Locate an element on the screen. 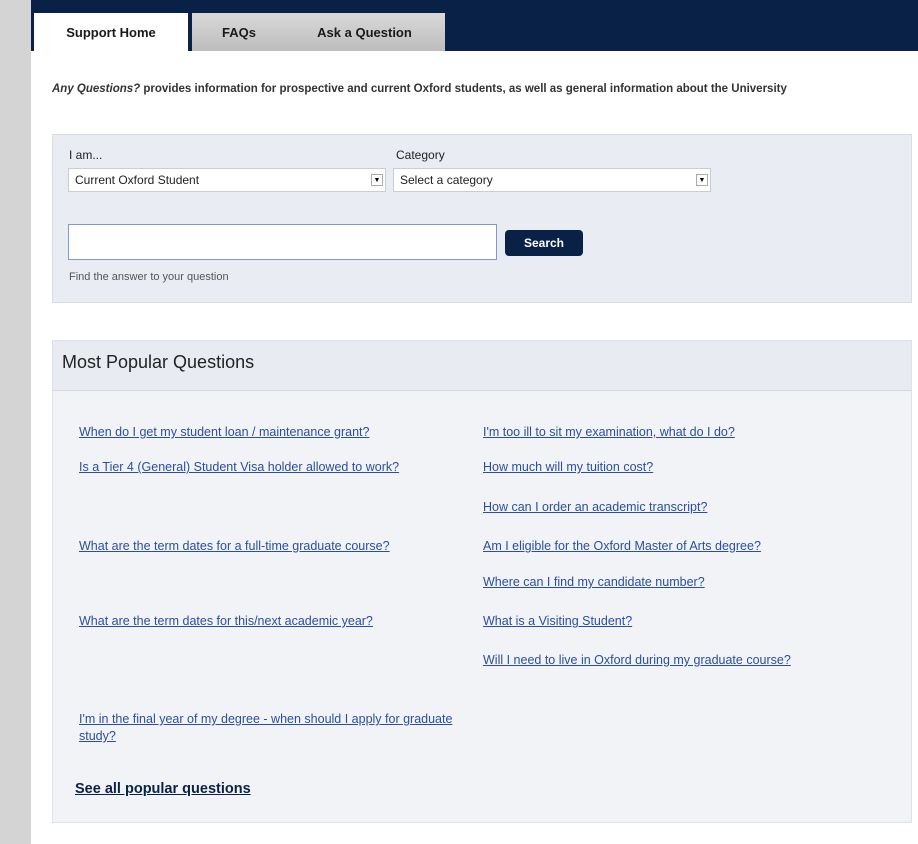  tab-faqs: FAQs is located at coordinates (239, 32).